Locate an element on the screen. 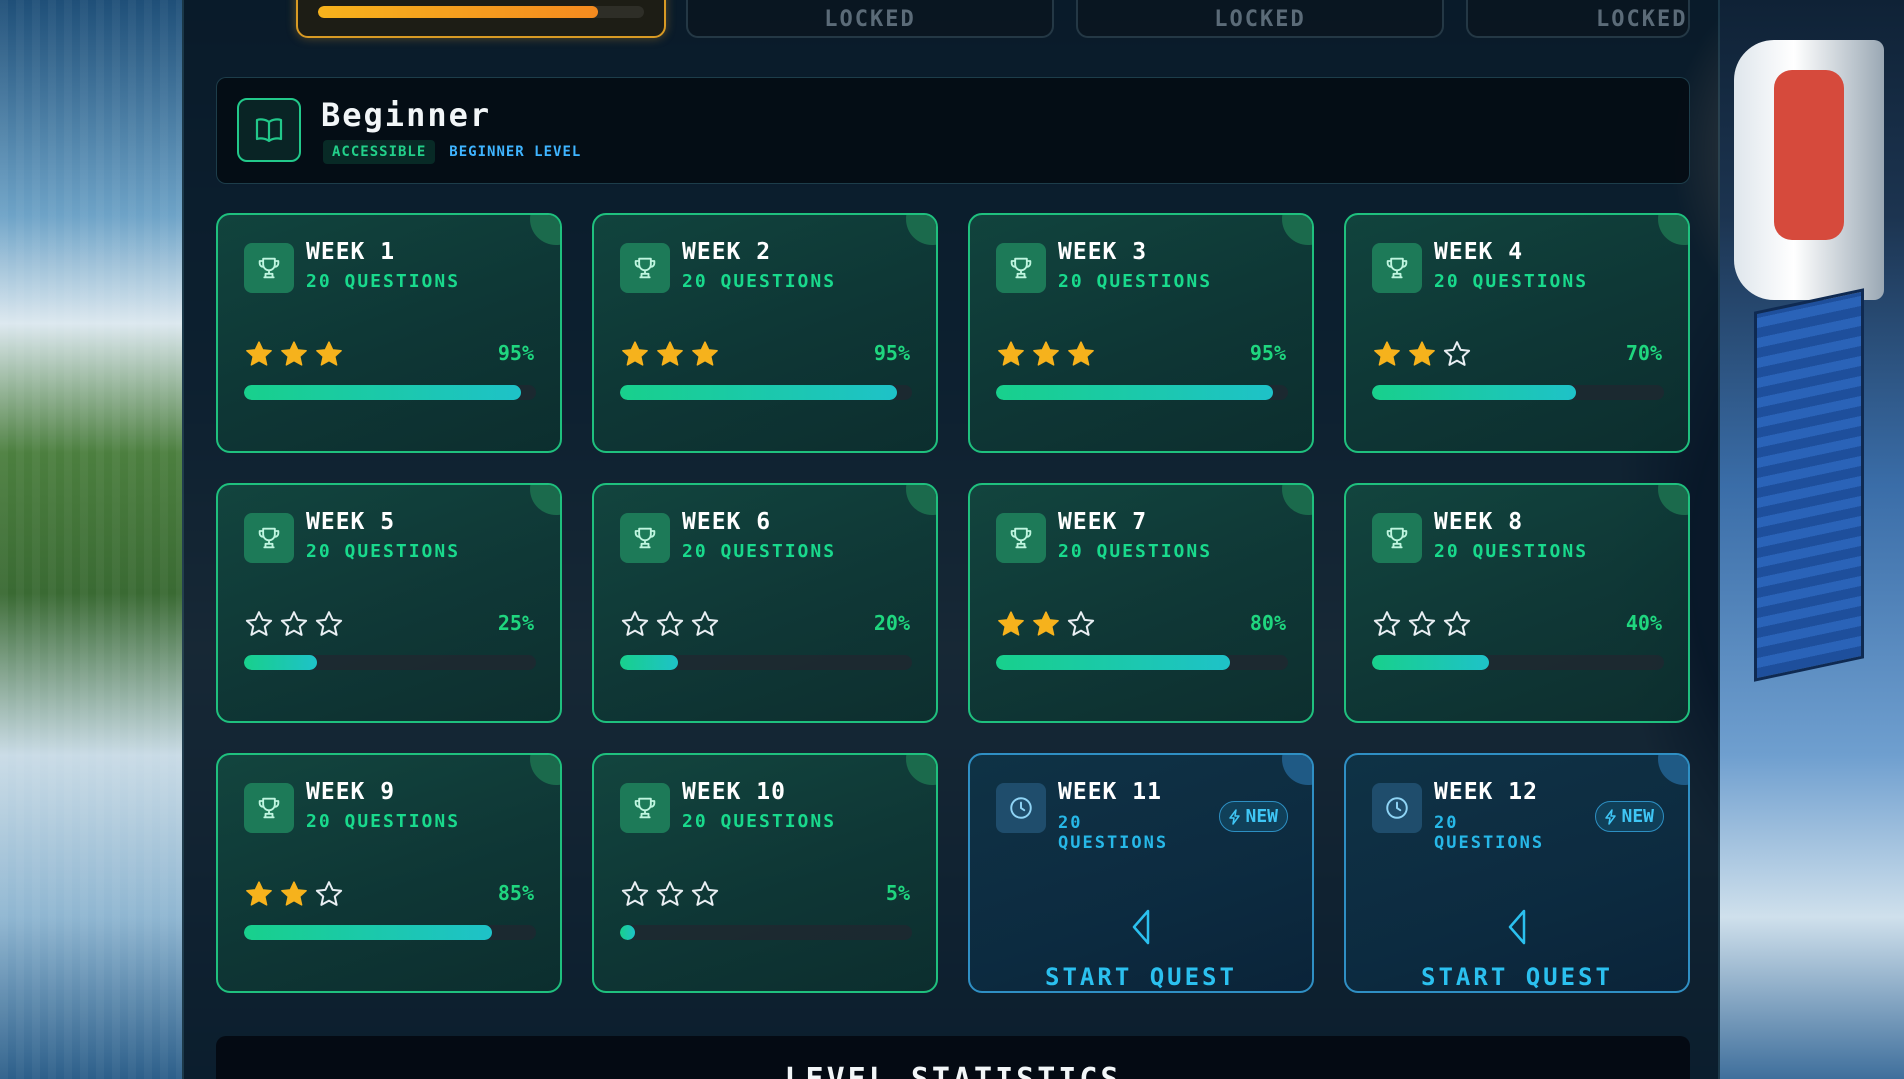 The width and height of the screenshot is (1904, 1079). week-title: WEEK 2 is located at coordinates (727, 252).